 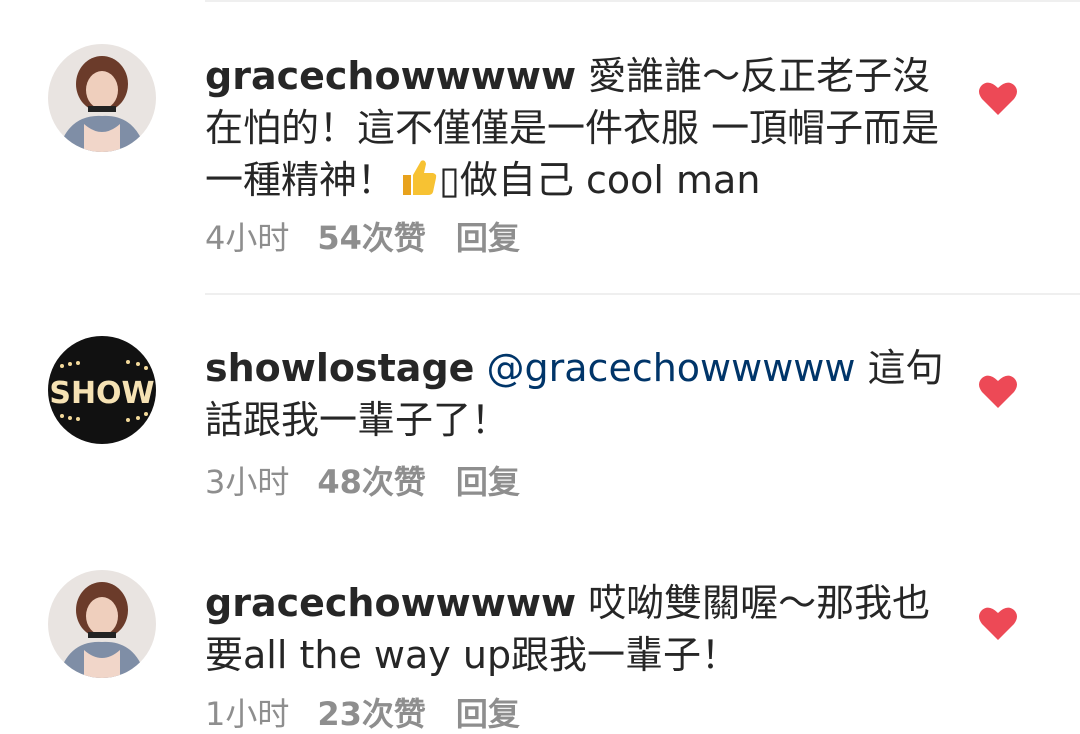 What do you see at coordinates (101, 393) in the screenshot?
I see `avatar-logo-text: SHOW` at bounding box center [101, 393].